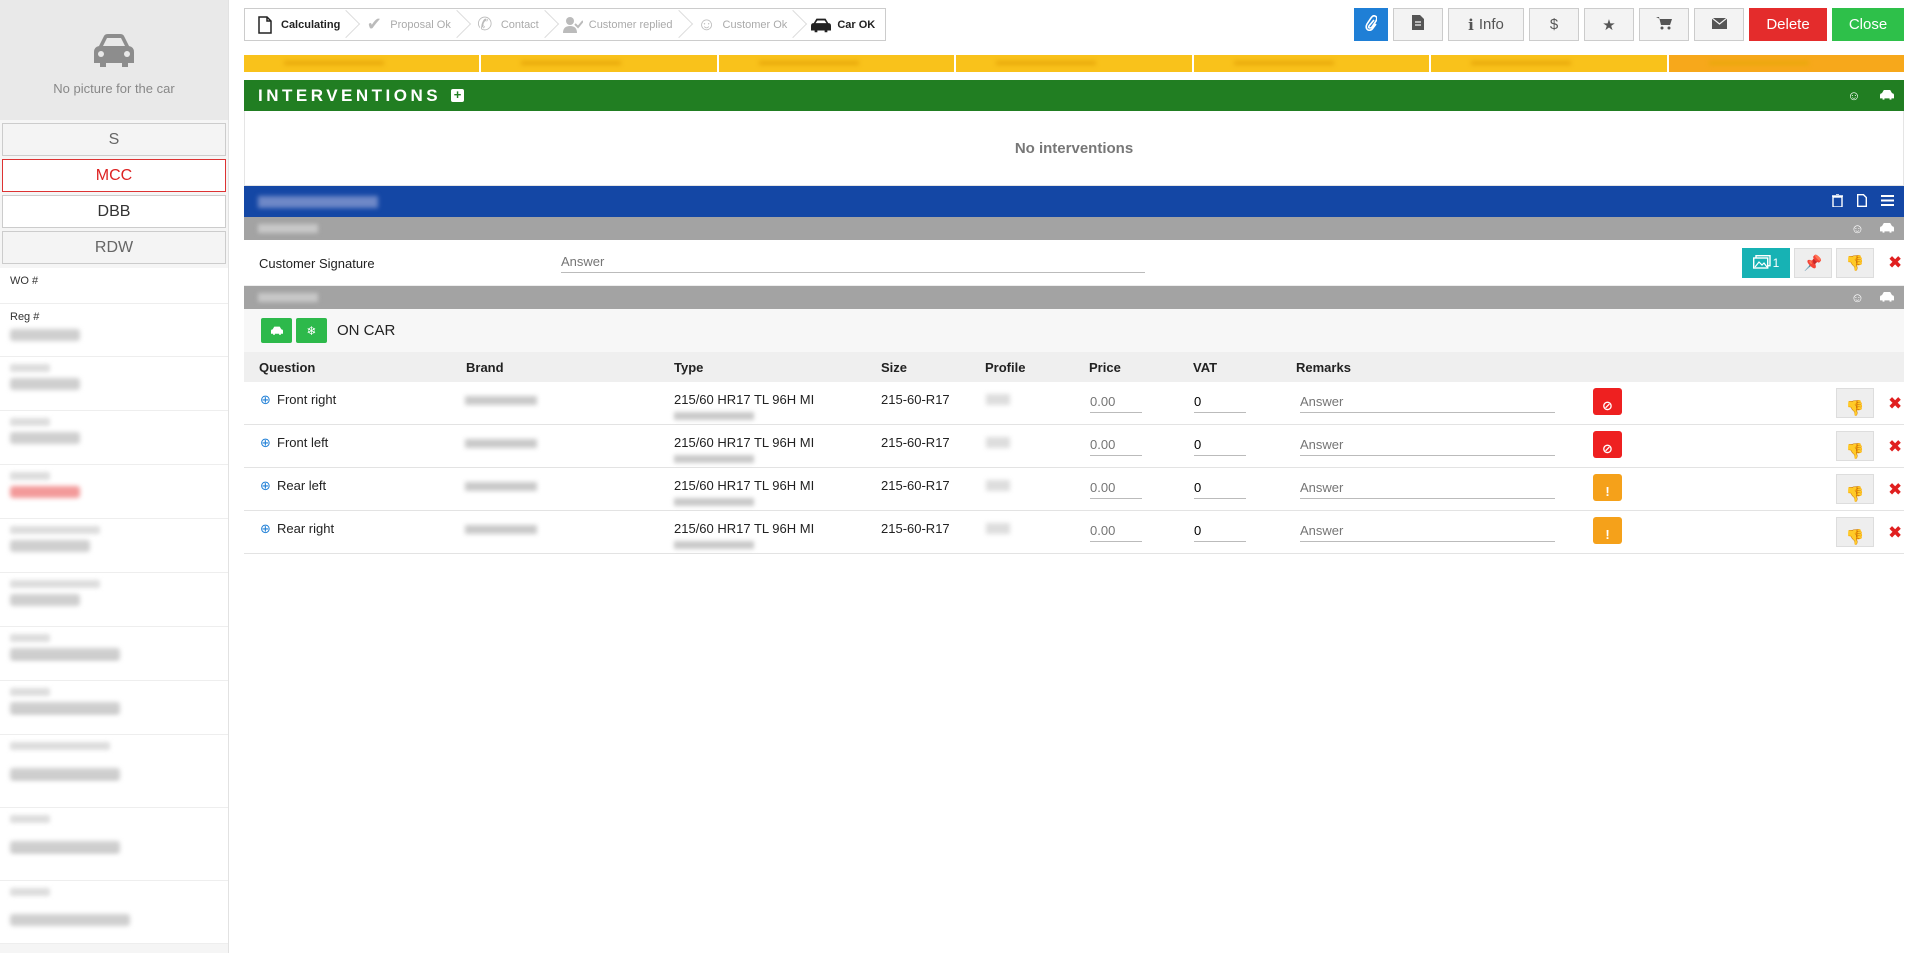  I want to click on step-customer-ok: ☺ Customer Ok, so click(745, 24).